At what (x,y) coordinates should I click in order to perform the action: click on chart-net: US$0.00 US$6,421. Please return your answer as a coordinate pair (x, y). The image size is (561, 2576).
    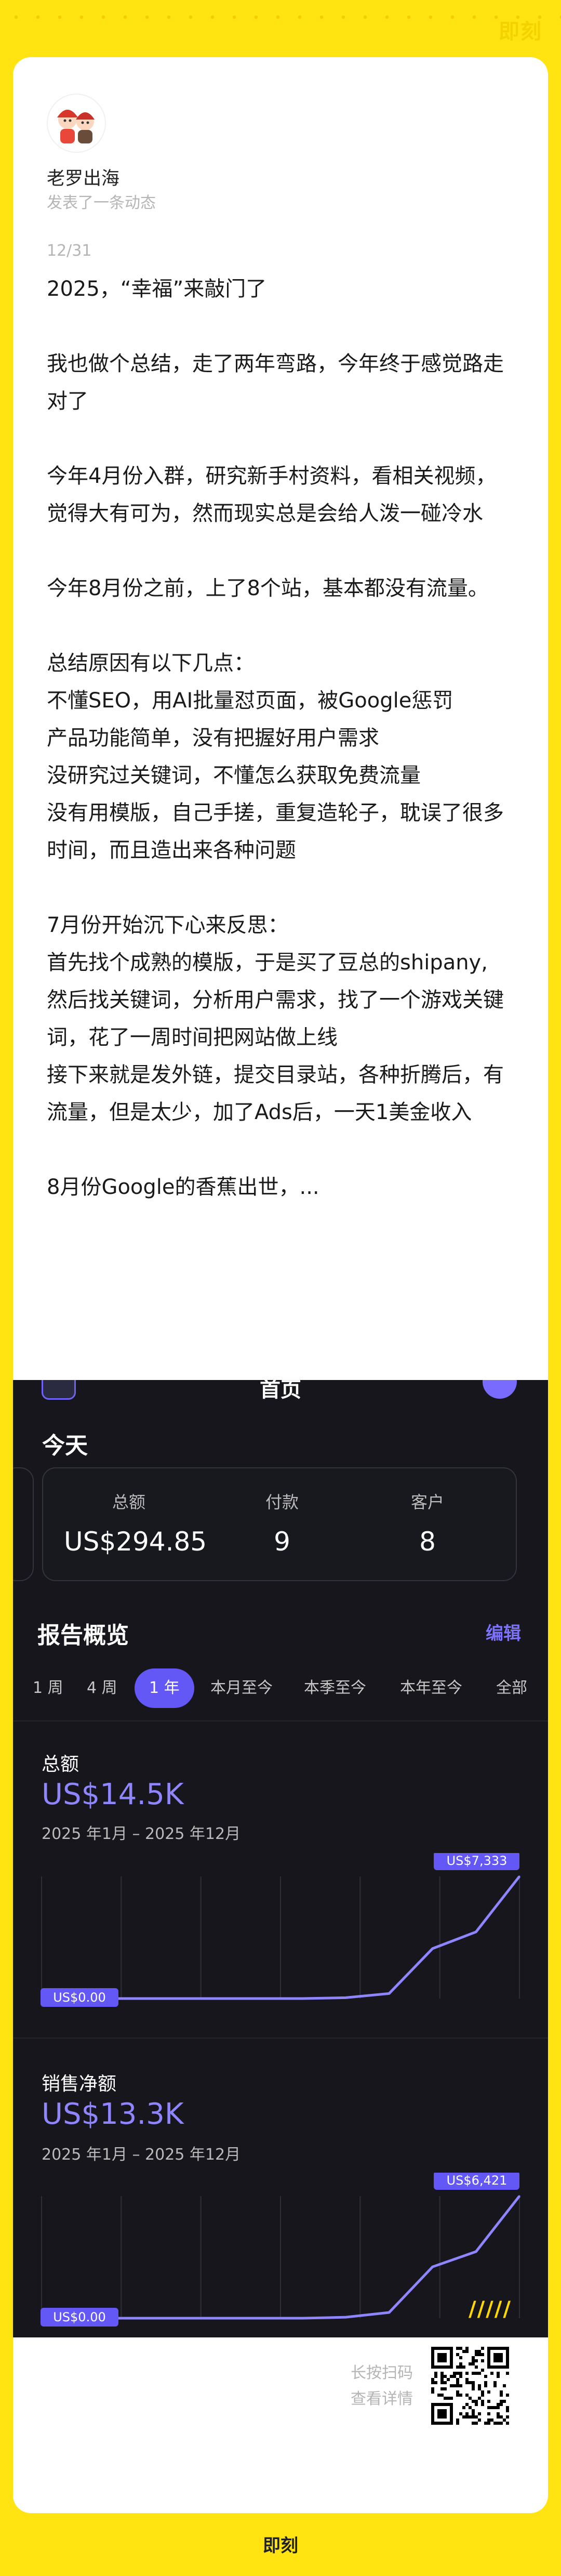
    Looking at the image, I should click on (280, 2250).